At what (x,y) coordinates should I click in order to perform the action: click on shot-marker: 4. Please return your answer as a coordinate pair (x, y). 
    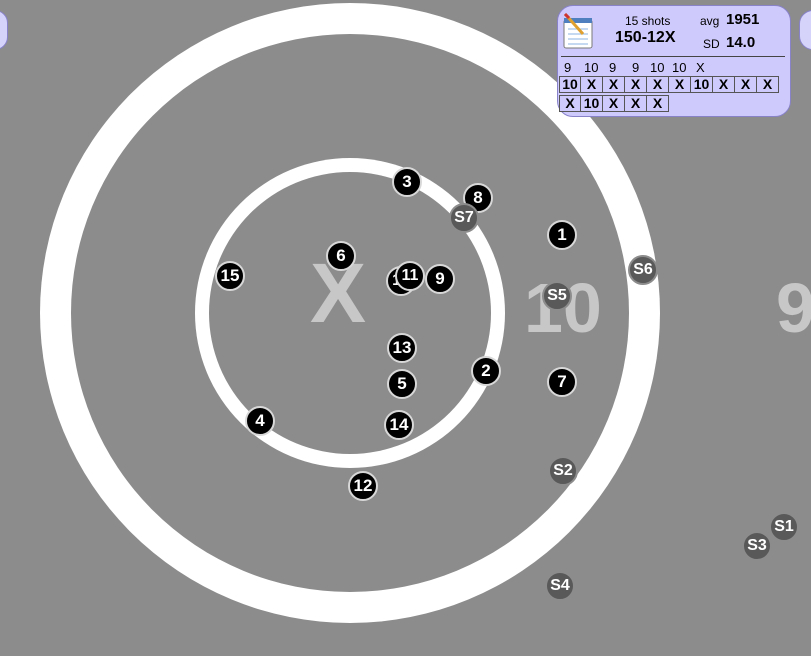
    Looking at the image, I should click on (260, 421).